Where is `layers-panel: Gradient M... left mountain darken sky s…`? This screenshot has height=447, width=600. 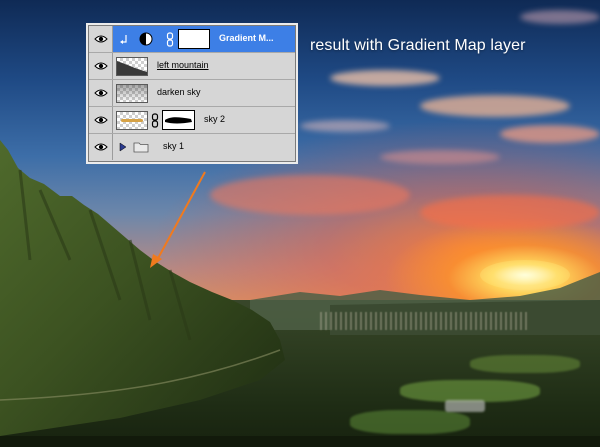
layers-panel: Gradient M... left mountain darken sky s… is located at coordinates (192, 93).